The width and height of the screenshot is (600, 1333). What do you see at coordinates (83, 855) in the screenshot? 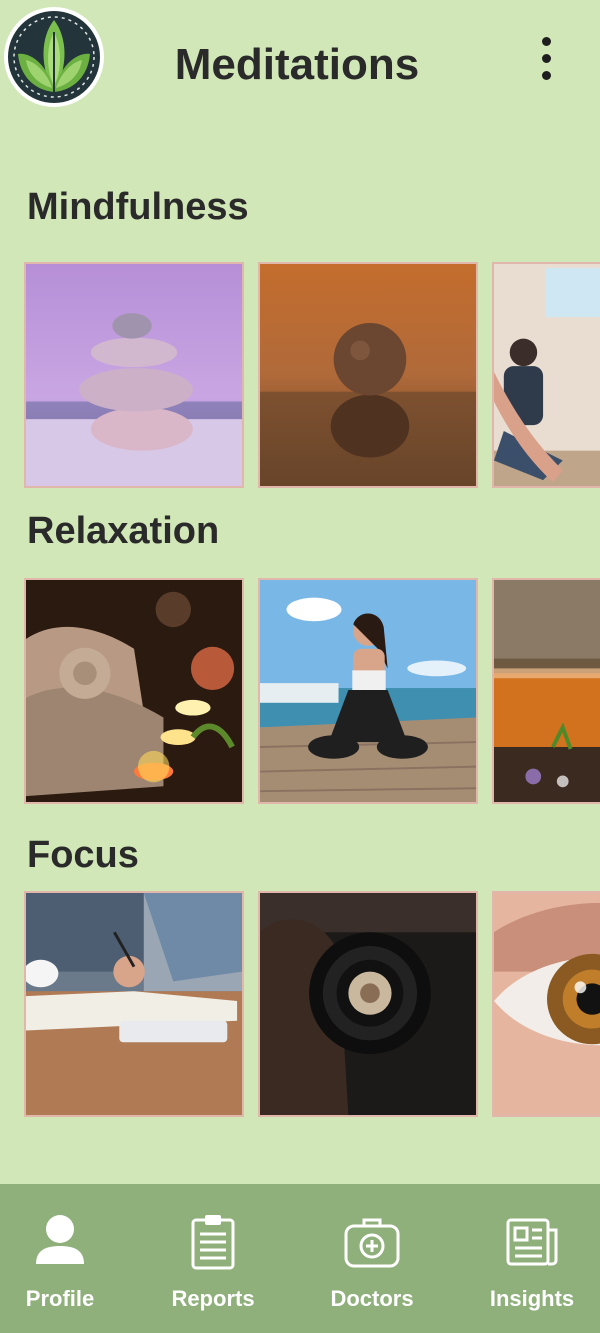
I see `section-title-focus: Focus` at bounding box center [83, 855].